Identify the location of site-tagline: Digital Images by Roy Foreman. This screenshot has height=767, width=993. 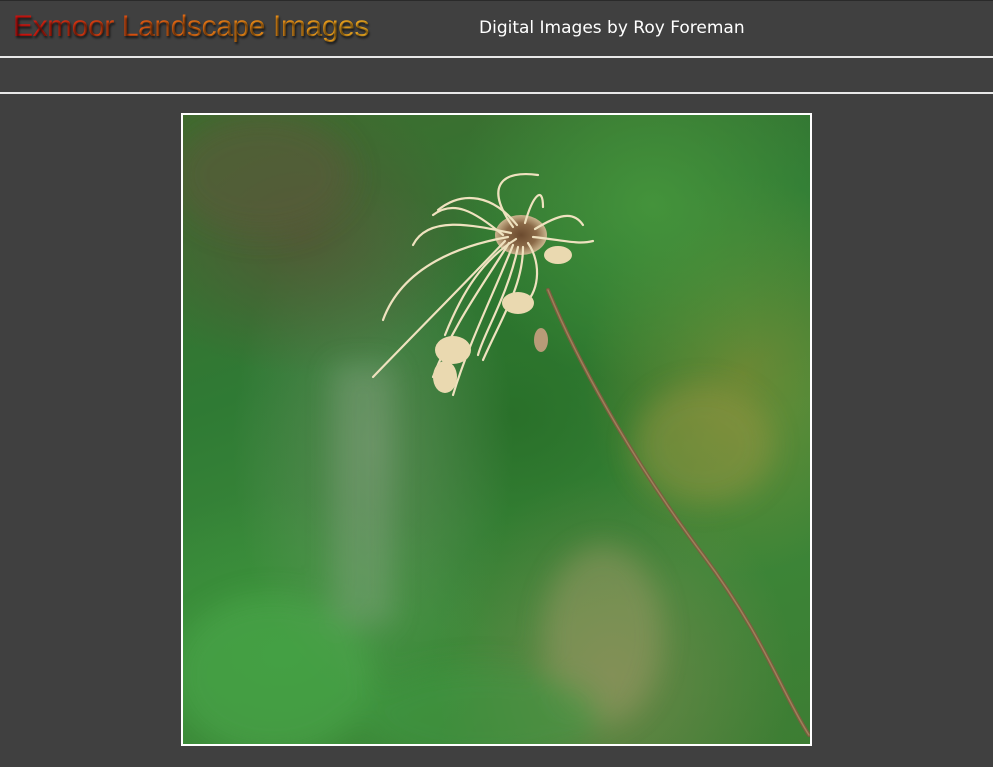
(612, 28).